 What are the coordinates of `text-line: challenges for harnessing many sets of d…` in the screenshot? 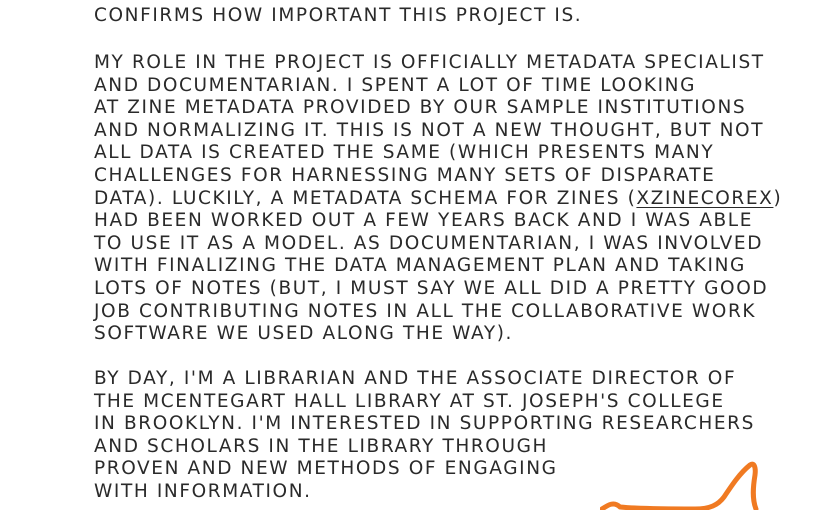 It's located at (405, 175).